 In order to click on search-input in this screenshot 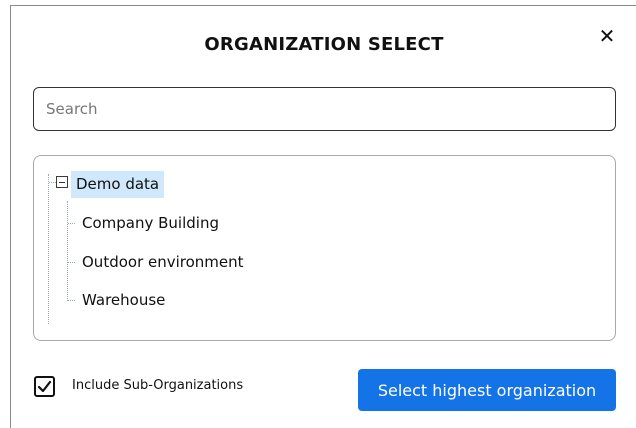, I will do `click(324, 109)`.